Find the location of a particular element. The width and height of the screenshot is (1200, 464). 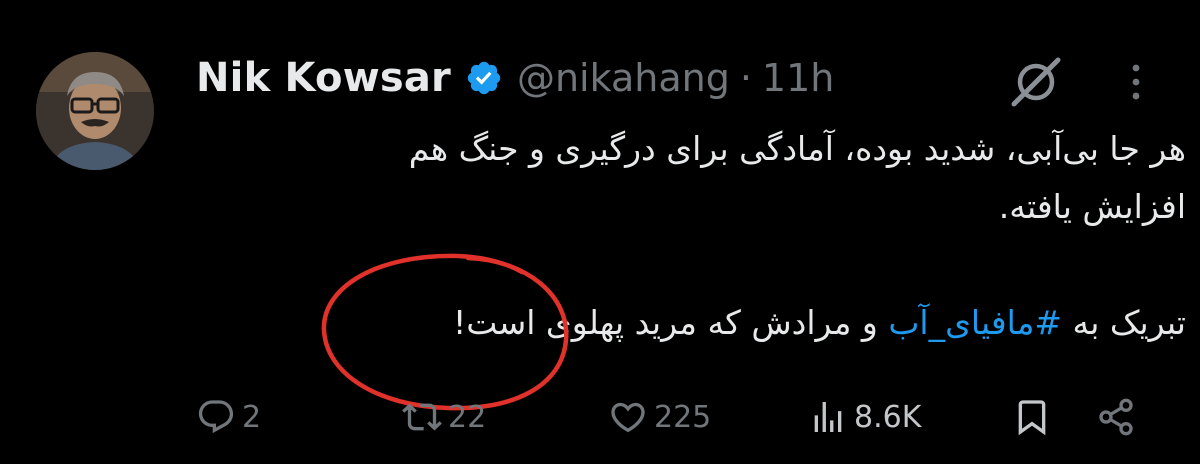

like-icon is located at coordinates (628, 417).